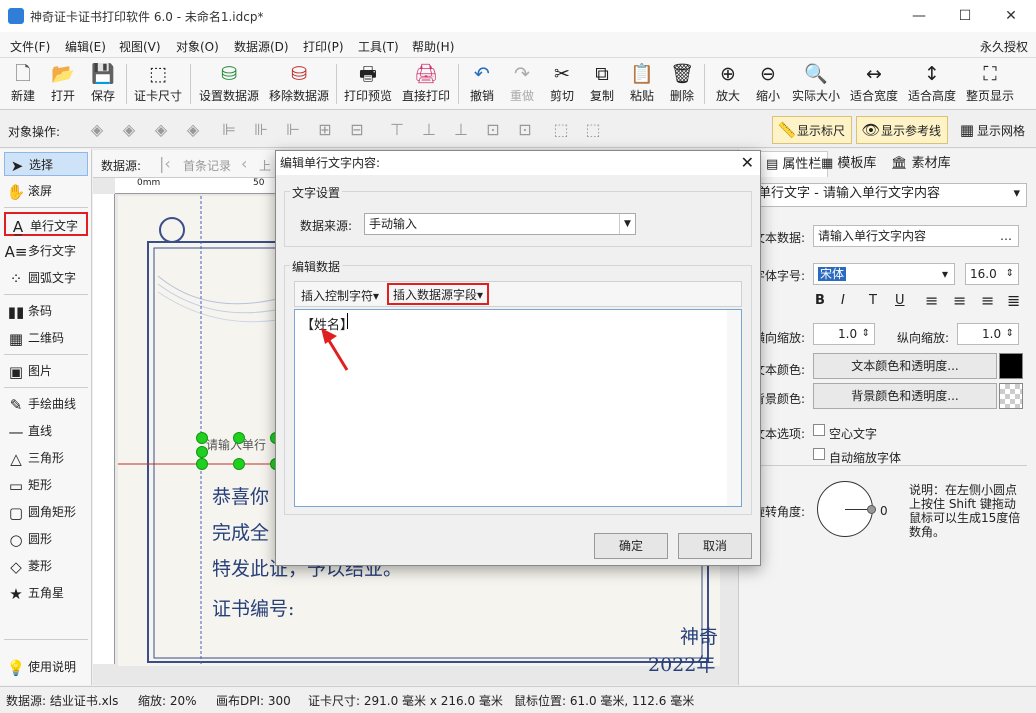 Image resolution: width=1036 pixels, height=713 pixels. Describe the element at coordinates (768, 85) in the screenshot. I see `zoom-out-button: ⊖ 缩小` at that location.